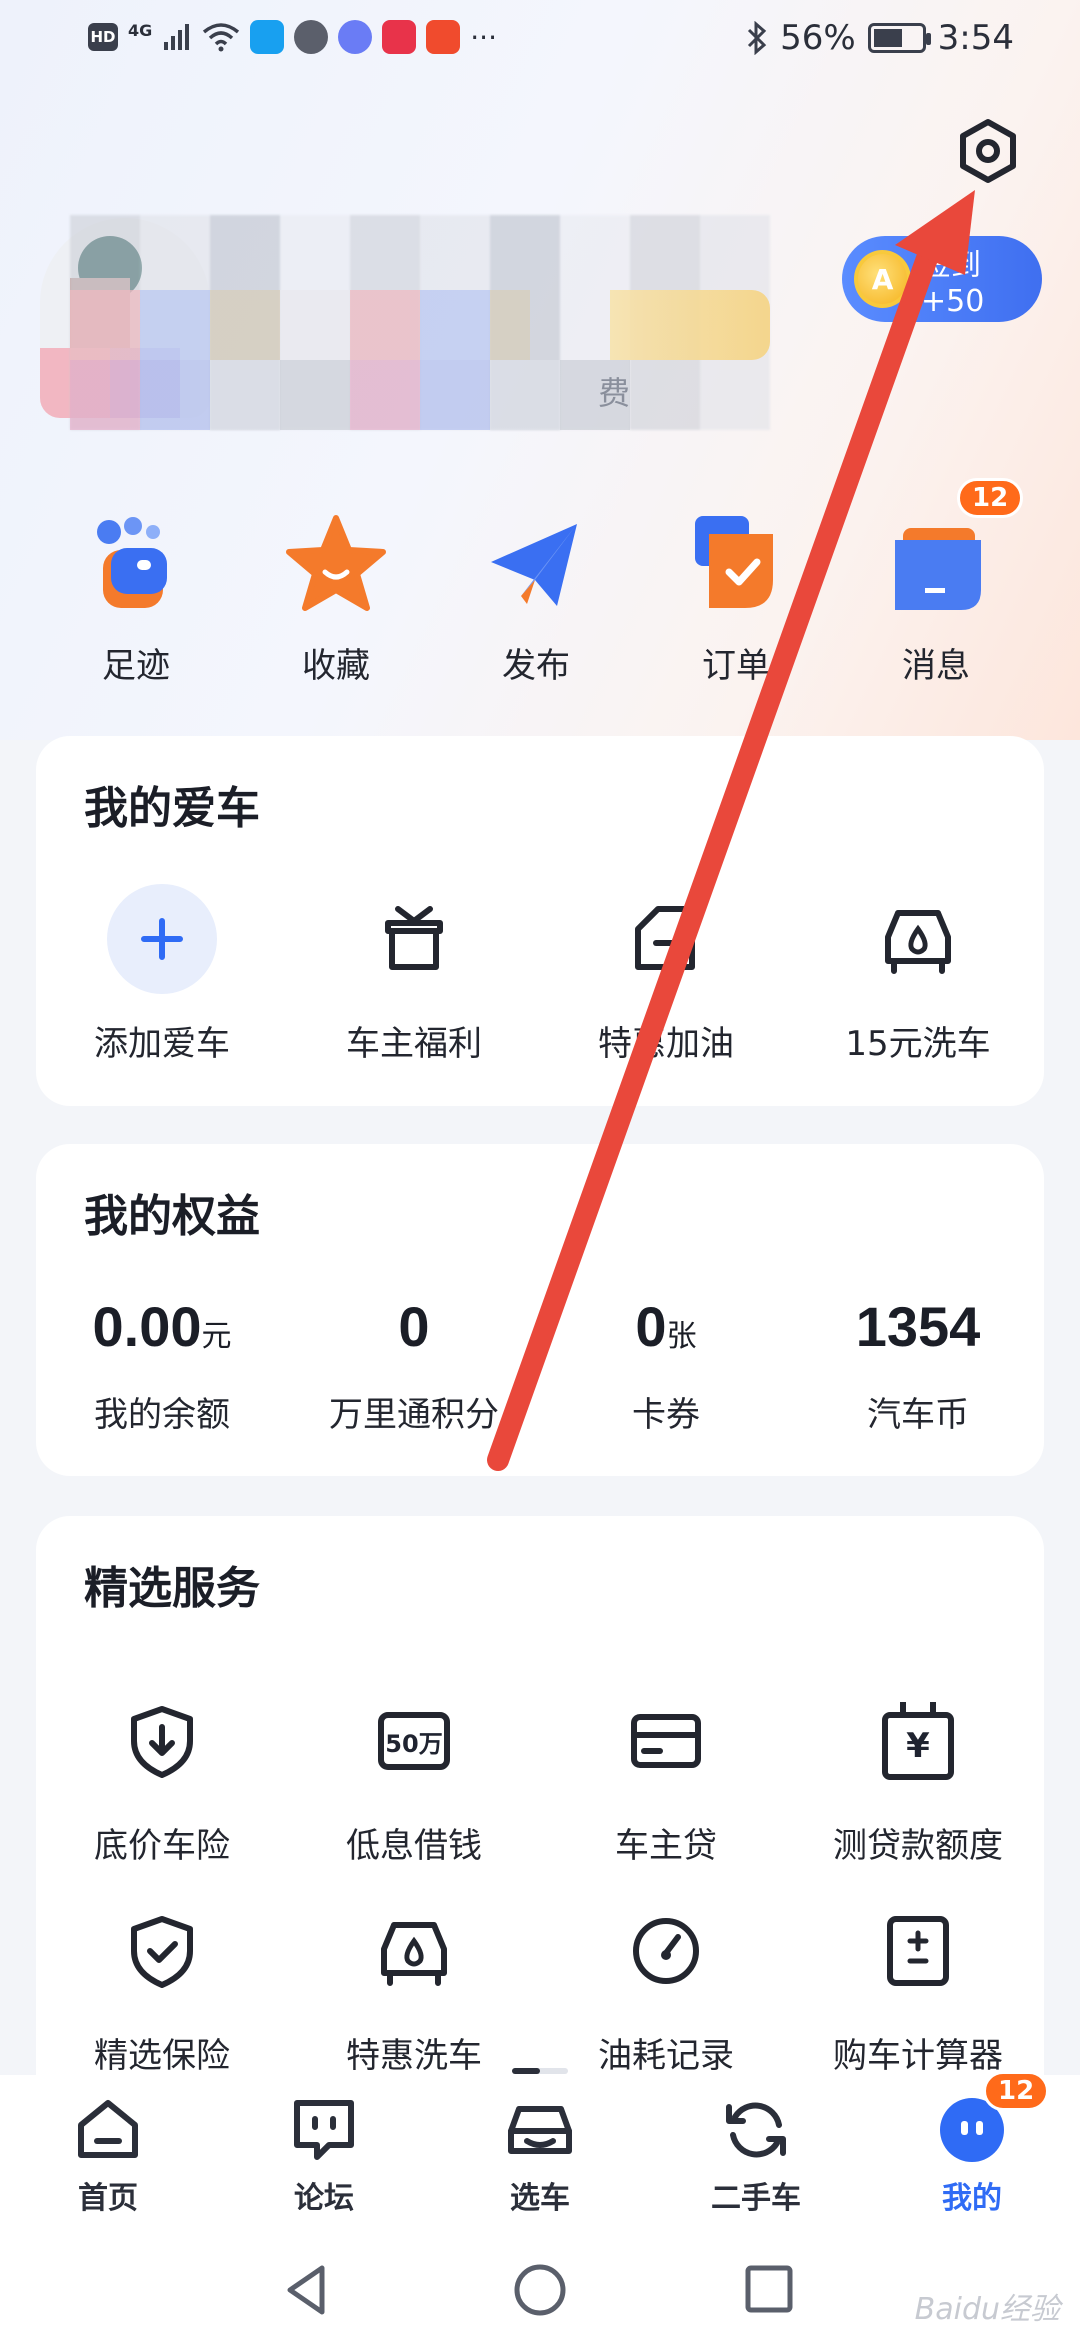 The width and height of the screenshot is (1080, 2340). Describe the element at coordinates (414, 1415) in the screenshot. I see `stat-label: 万里通积分` at that location.